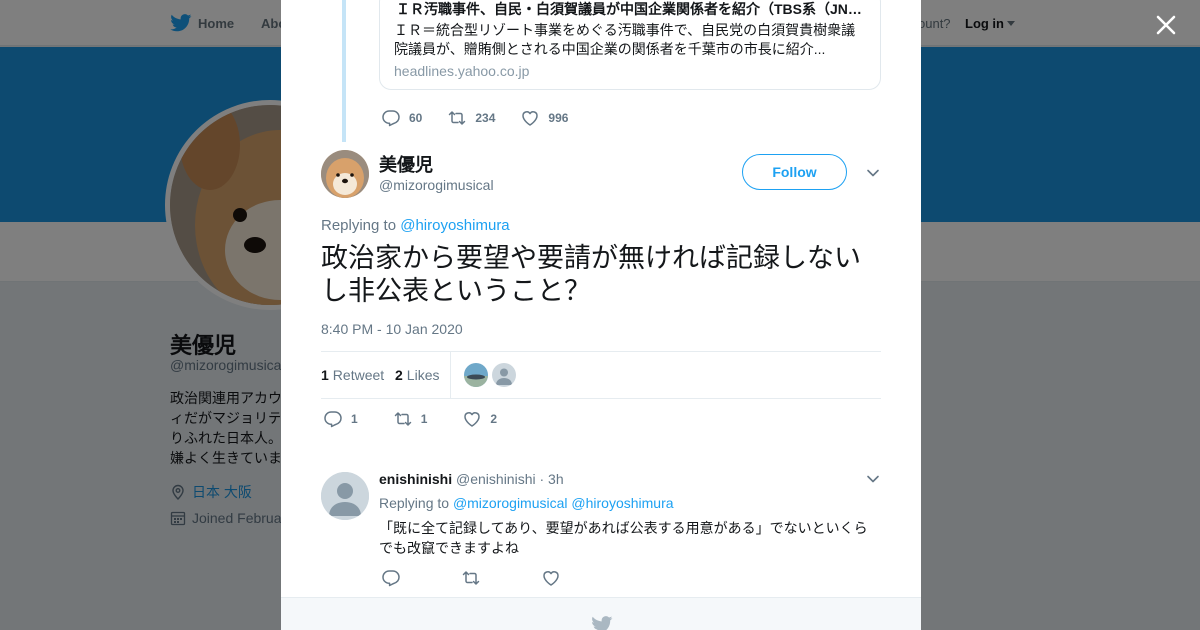  Describe the element at coordinates (622, 503) in the screenshot. I see `reply-replying-link-2: @hiroyoshimura` at that location.